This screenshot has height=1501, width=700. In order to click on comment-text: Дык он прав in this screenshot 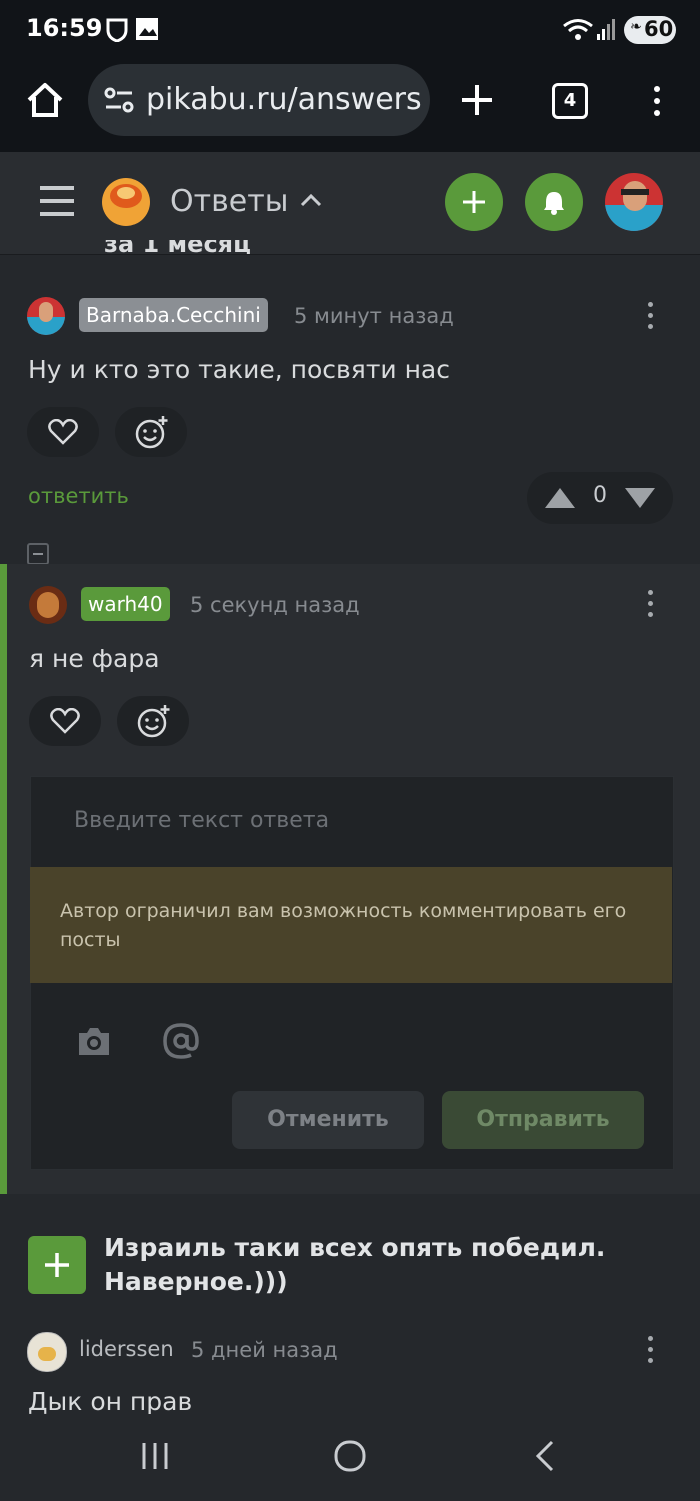, I will do `click(110, 1401)`.